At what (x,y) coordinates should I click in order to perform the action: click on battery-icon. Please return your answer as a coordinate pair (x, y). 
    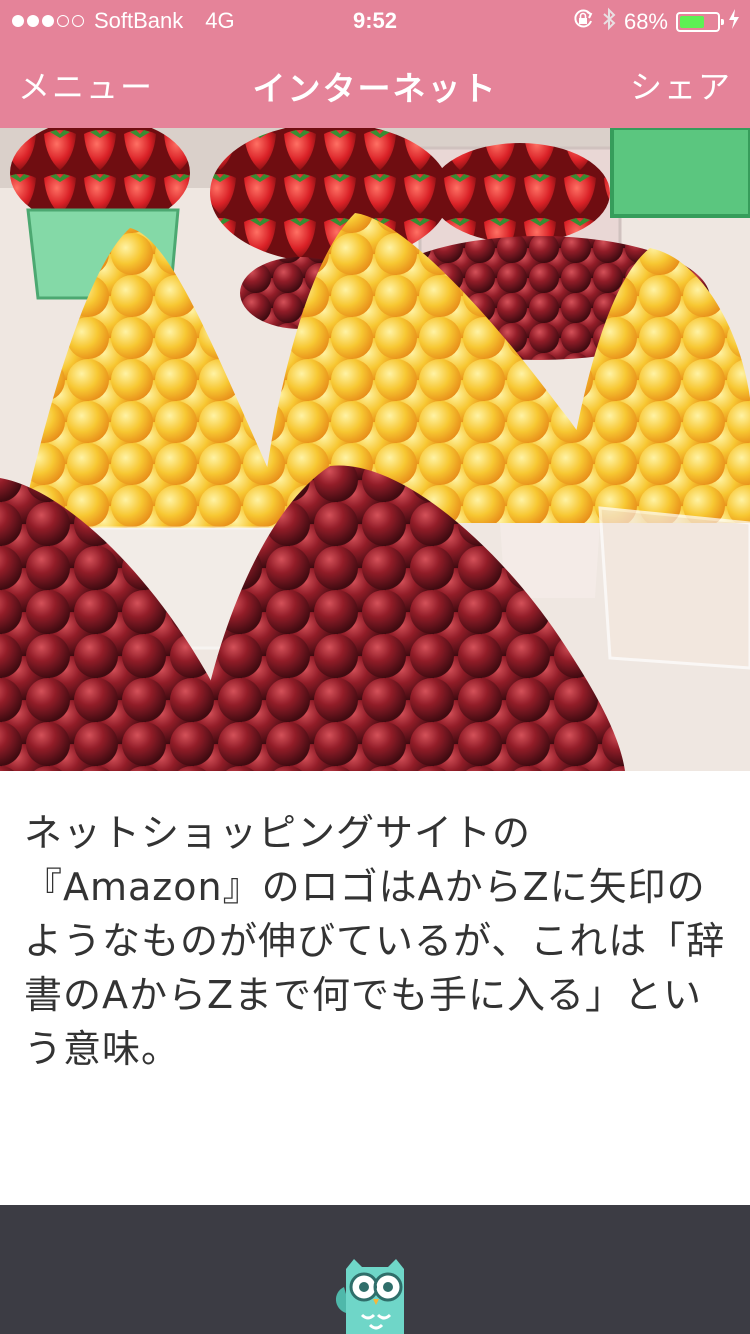
    Looking at the image, I should click on (700, 22).